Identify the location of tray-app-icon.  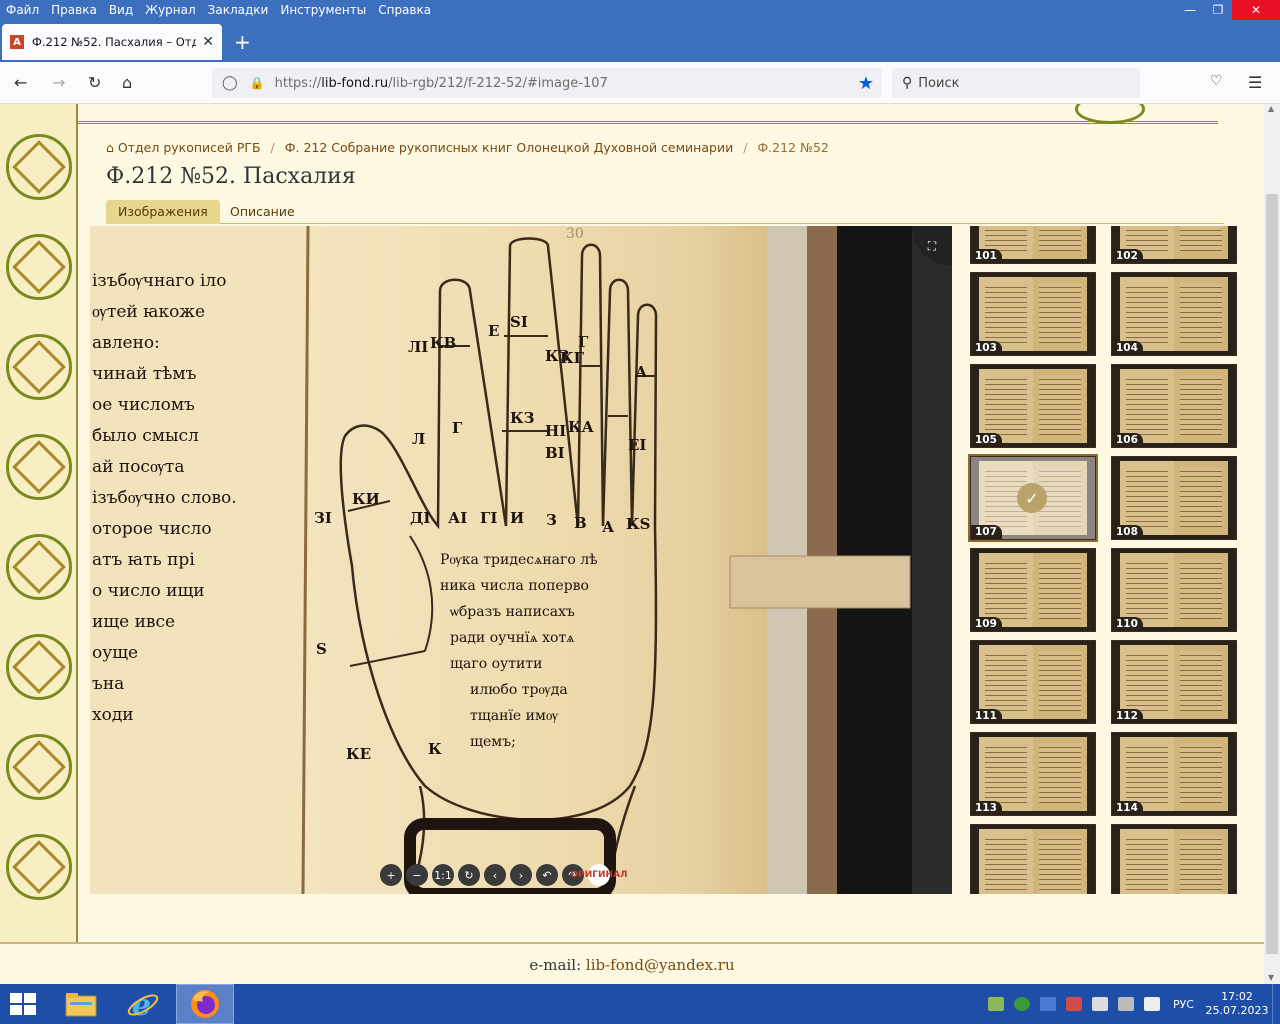
(1047, 1004).